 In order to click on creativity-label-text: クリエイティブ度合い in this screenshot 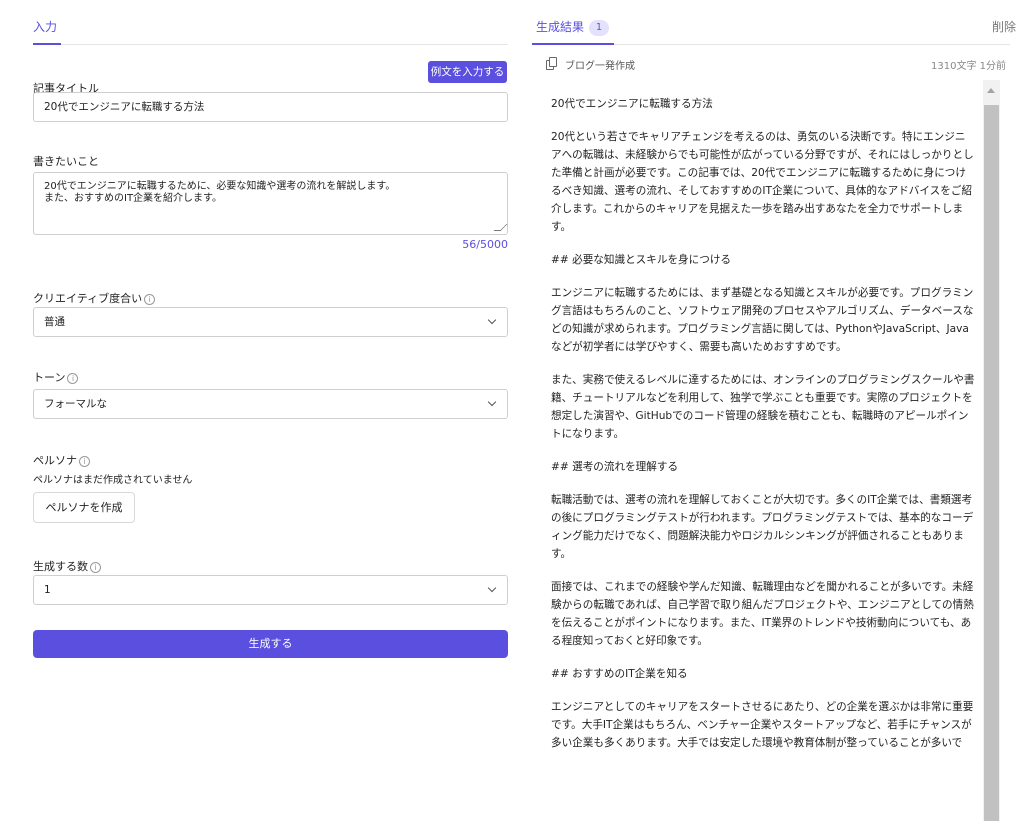, I will do `click(88, 298)`.